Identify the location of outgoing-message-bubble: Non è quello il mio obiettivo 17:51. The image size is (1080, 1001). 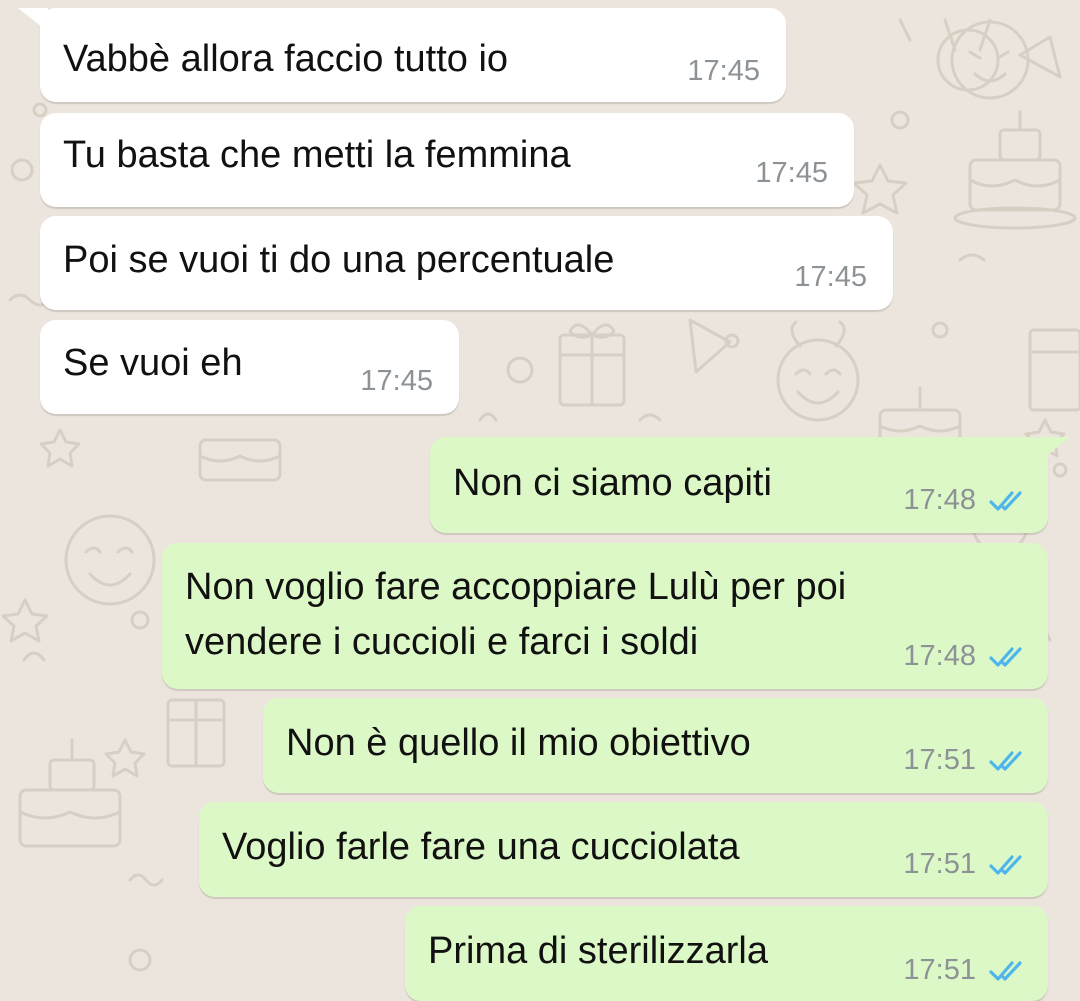
(655, 745).